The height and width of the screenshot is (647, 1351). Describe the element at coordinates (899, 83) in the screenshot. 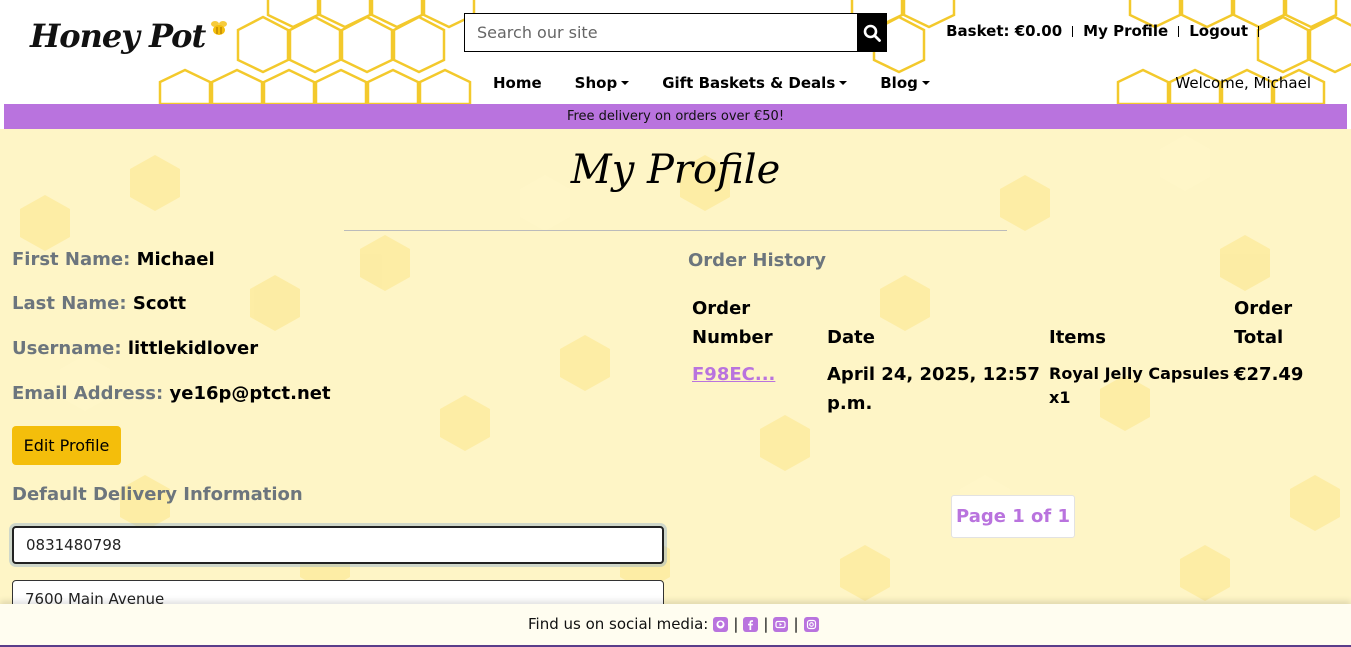

I see `nav-blog-label: Blog` at that location.